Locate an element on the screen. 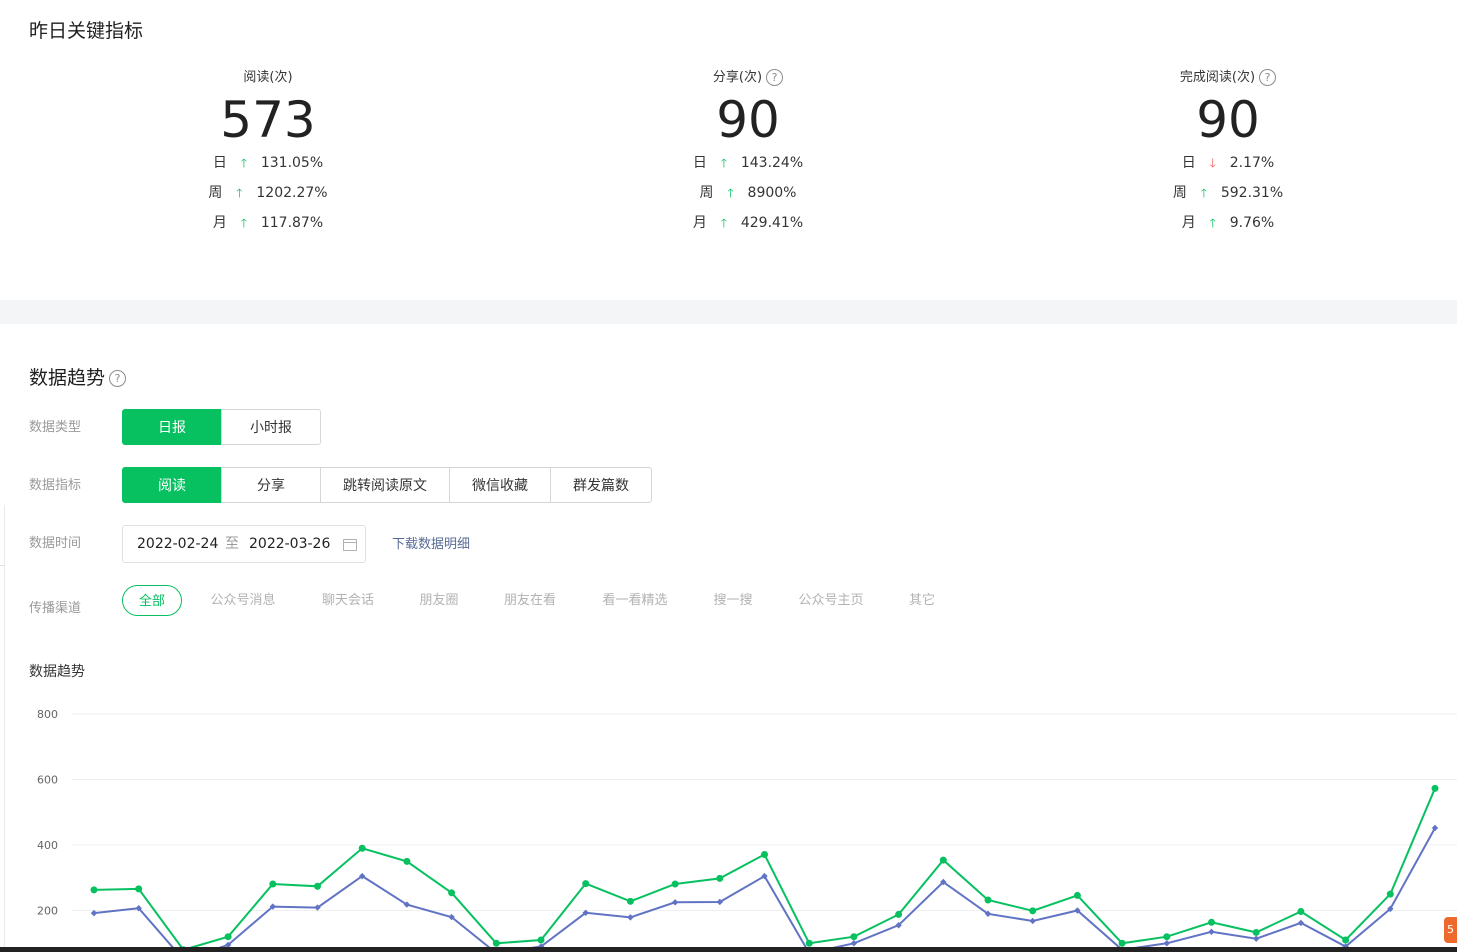 This screenshot has height=952, width=1457. metric-change-row: 日 🡑 131.05% is located at coordinates (268, 163).